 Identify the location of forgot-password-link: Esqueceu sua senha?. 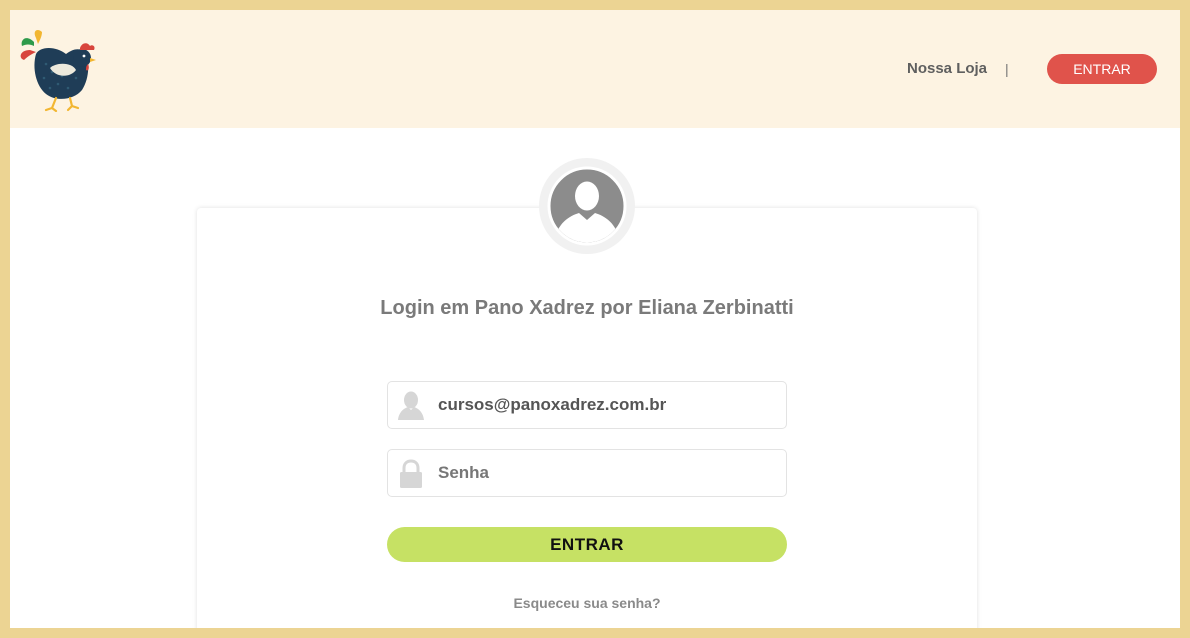
(587, 603).